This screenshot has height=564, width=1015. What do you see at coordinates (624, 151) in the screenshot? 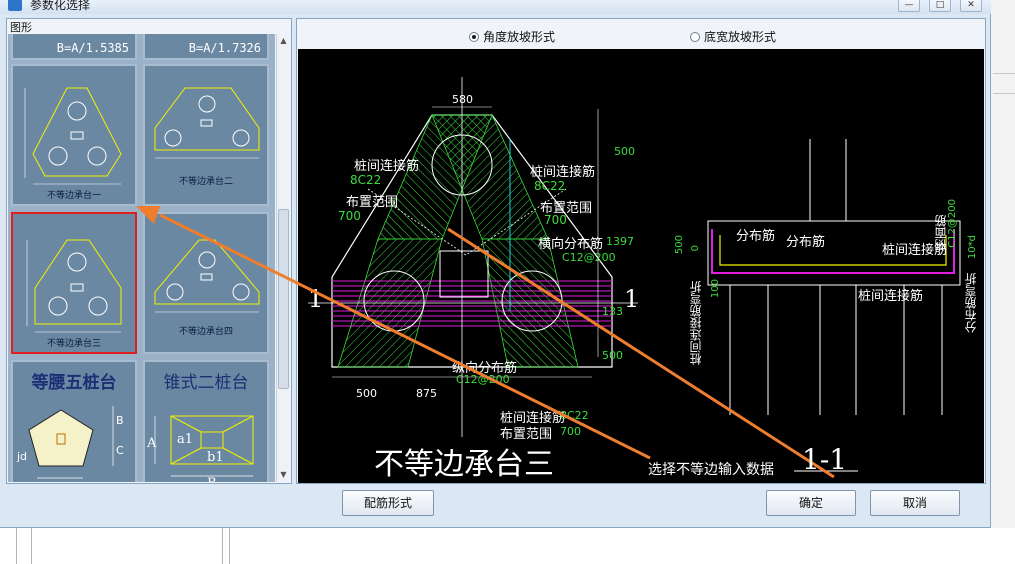
I see `dim-top-height: 500` at bounding box center [624, 151].